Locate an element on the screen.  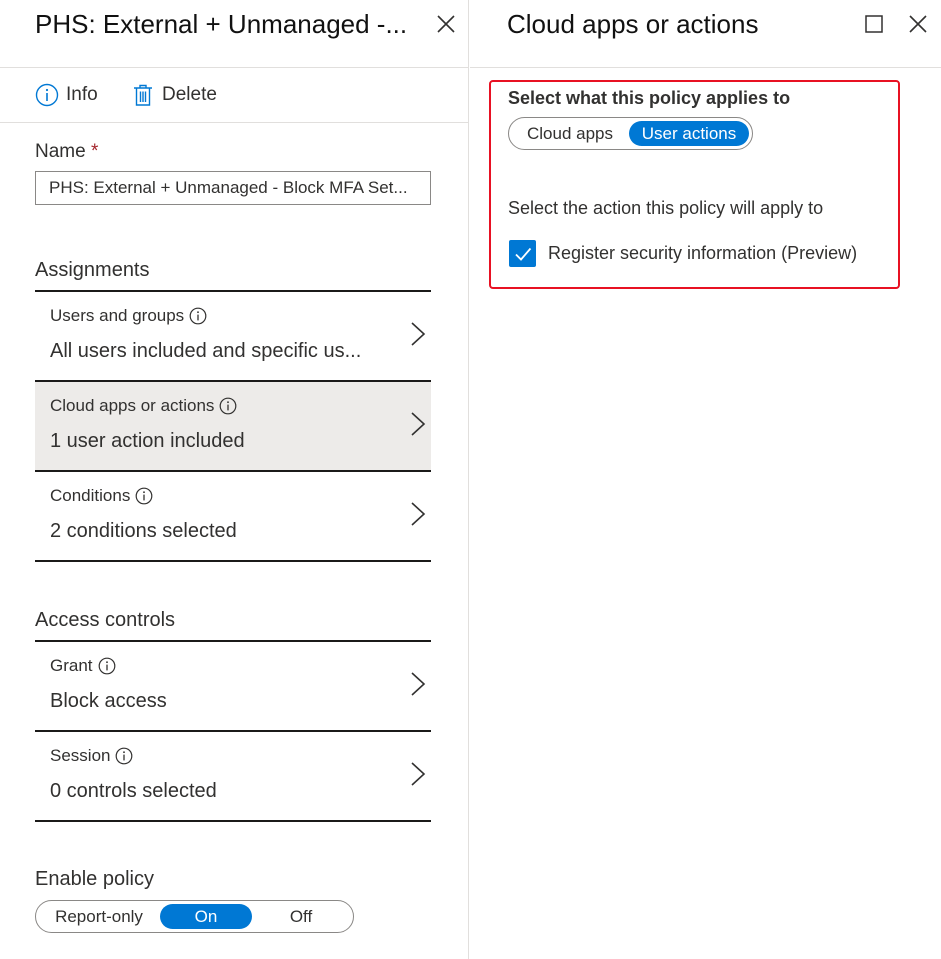
delete-label: Delete is located at coordinates (189, 94).